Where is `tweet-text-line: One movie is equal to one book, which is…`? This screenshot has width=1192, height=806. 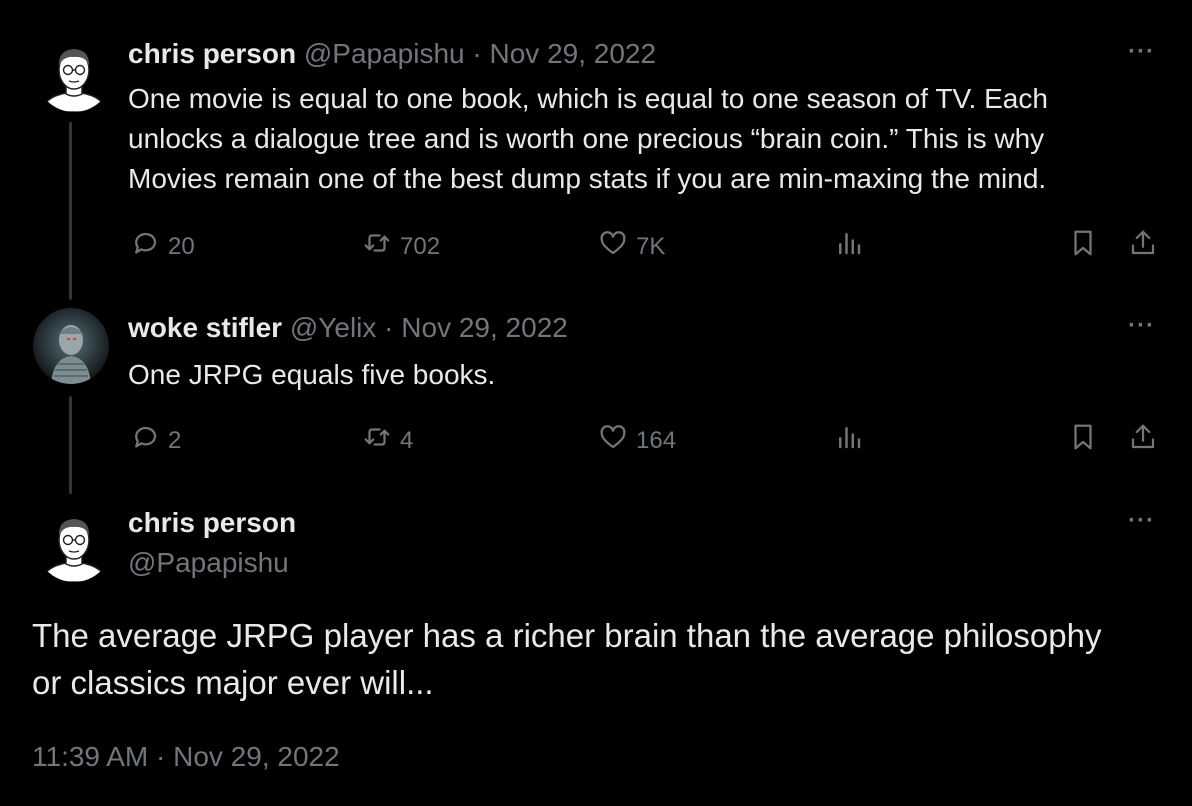
tweet-text-line: One movie is equal to one book, which is… is located at coordinates (588, 98).